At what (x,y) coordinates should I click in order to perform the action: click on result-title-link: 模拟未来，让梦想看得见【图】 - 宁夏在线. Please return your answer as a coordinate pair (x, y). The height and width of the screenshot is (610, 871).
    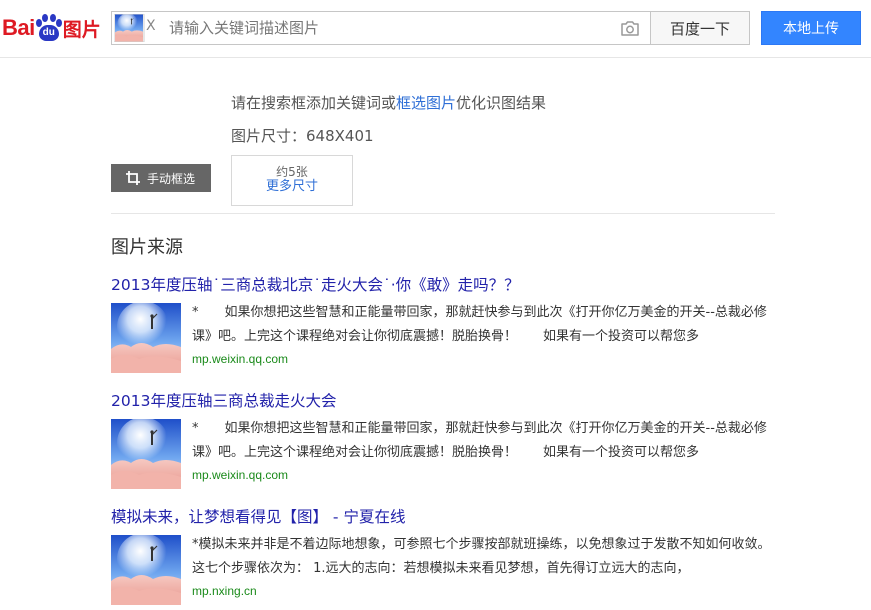
    Looking at the image, I should click on (446, 517).